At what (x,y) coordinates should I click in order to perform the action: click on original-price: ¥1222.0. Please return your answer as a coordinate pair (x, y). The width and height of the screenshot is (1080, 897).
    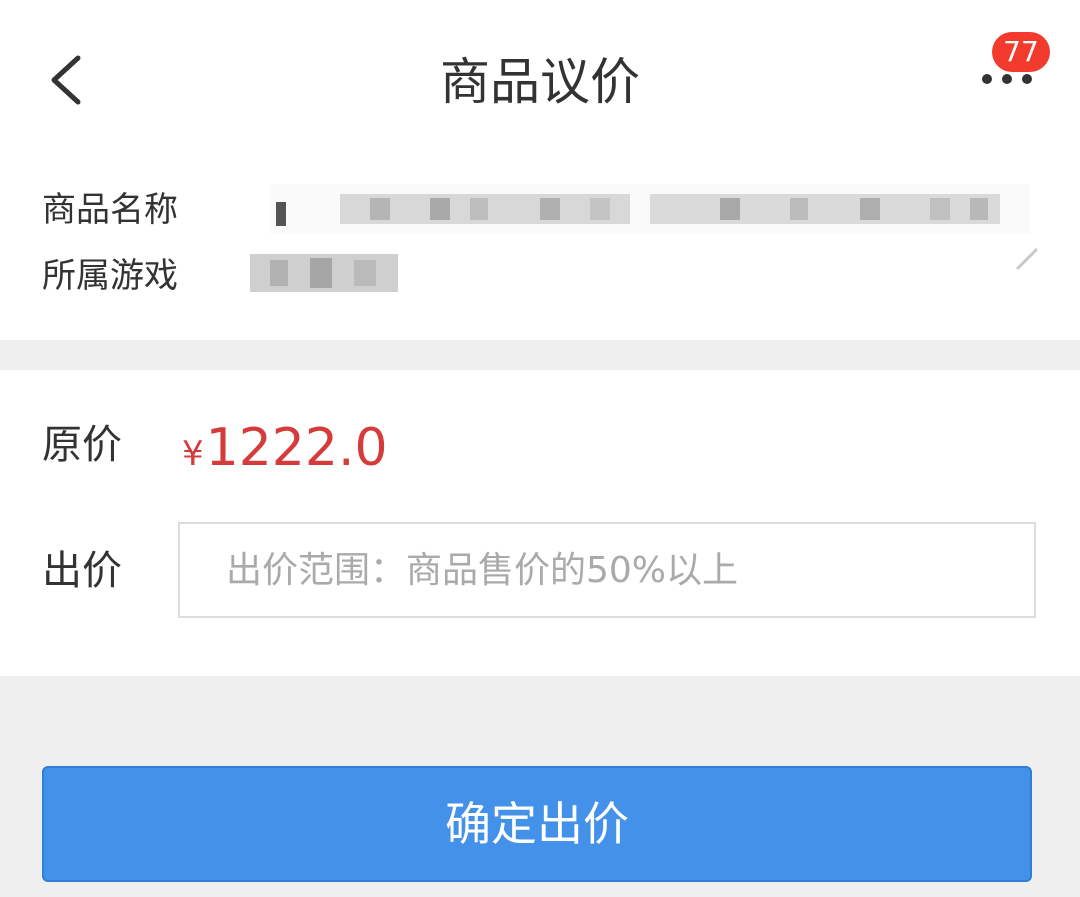
    Looking at the image, I should click on (285, 448).